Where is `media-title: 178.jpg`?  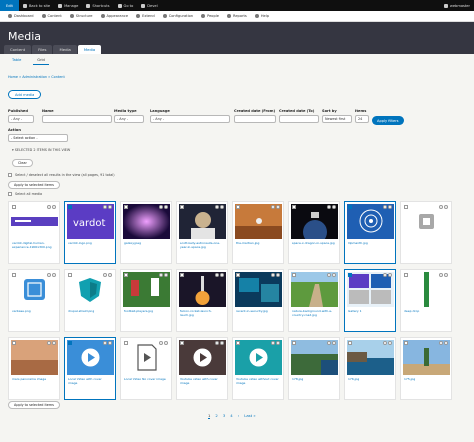
media-title: 178.jpg is located at coordinates (314, 379).